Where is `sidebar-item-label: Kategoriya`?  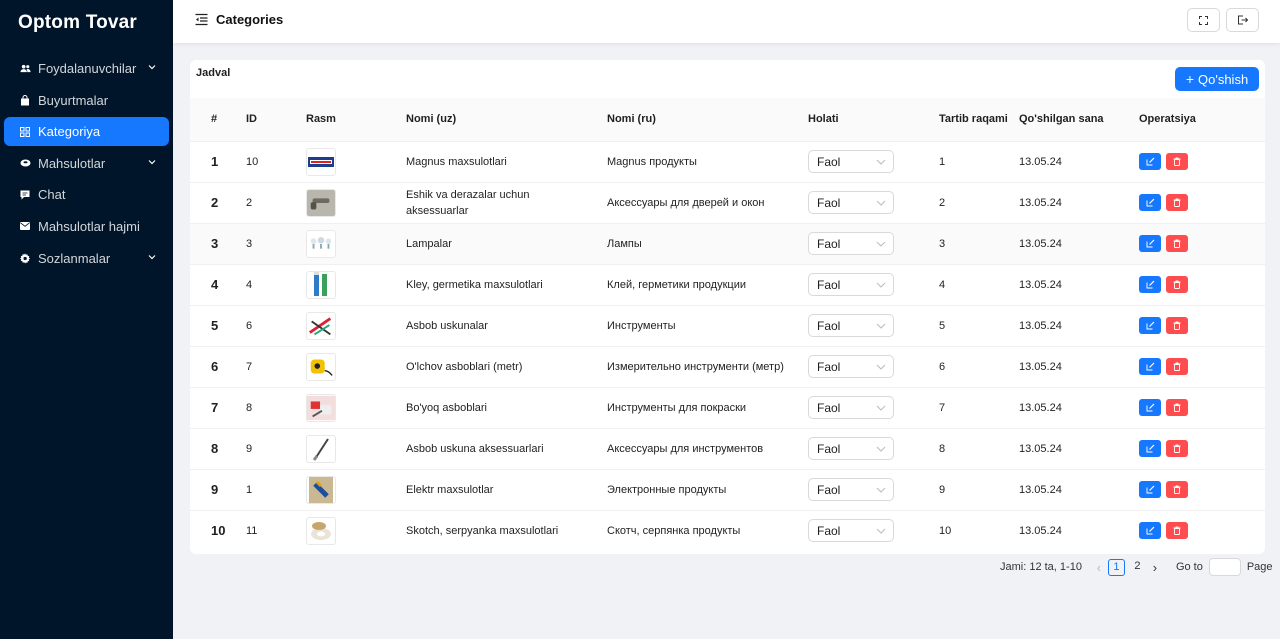 sidebar-item-label: Kategoriya is located at coordinates (69, 132).